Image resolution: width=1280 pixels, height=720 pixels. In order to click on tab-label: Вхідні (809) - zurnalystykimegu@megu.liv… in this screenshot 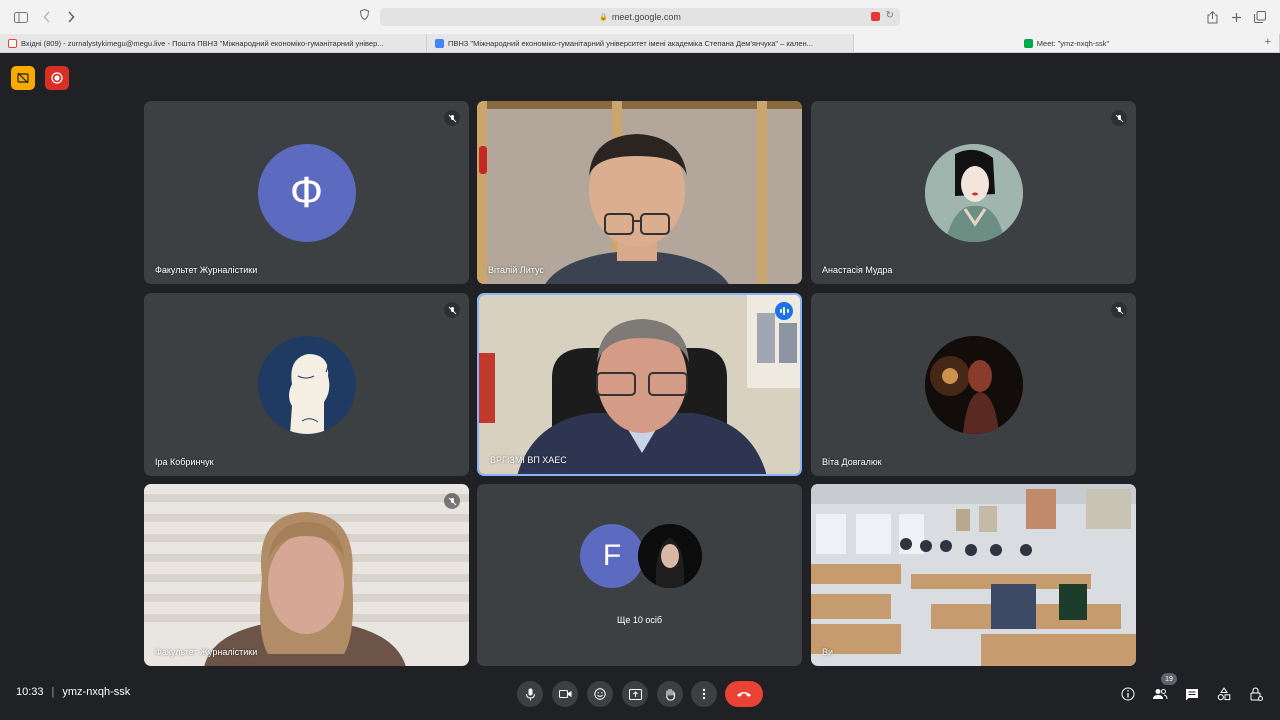, I will do `click(202, 43)`.